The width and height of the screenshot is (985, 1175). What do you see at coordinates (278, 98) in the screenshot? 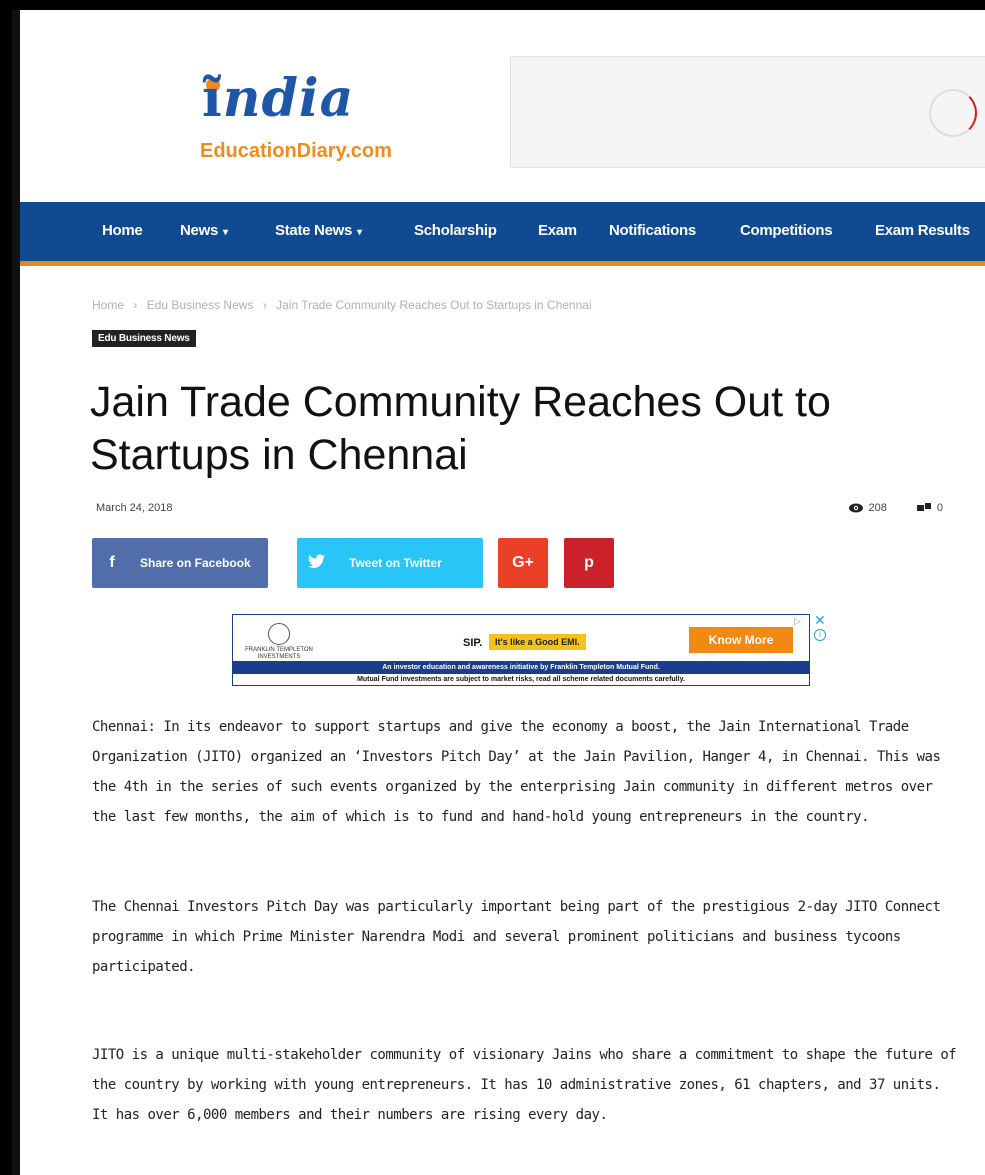
I see `logo-india-text: ĩndia` at bounding box center [278, 98].